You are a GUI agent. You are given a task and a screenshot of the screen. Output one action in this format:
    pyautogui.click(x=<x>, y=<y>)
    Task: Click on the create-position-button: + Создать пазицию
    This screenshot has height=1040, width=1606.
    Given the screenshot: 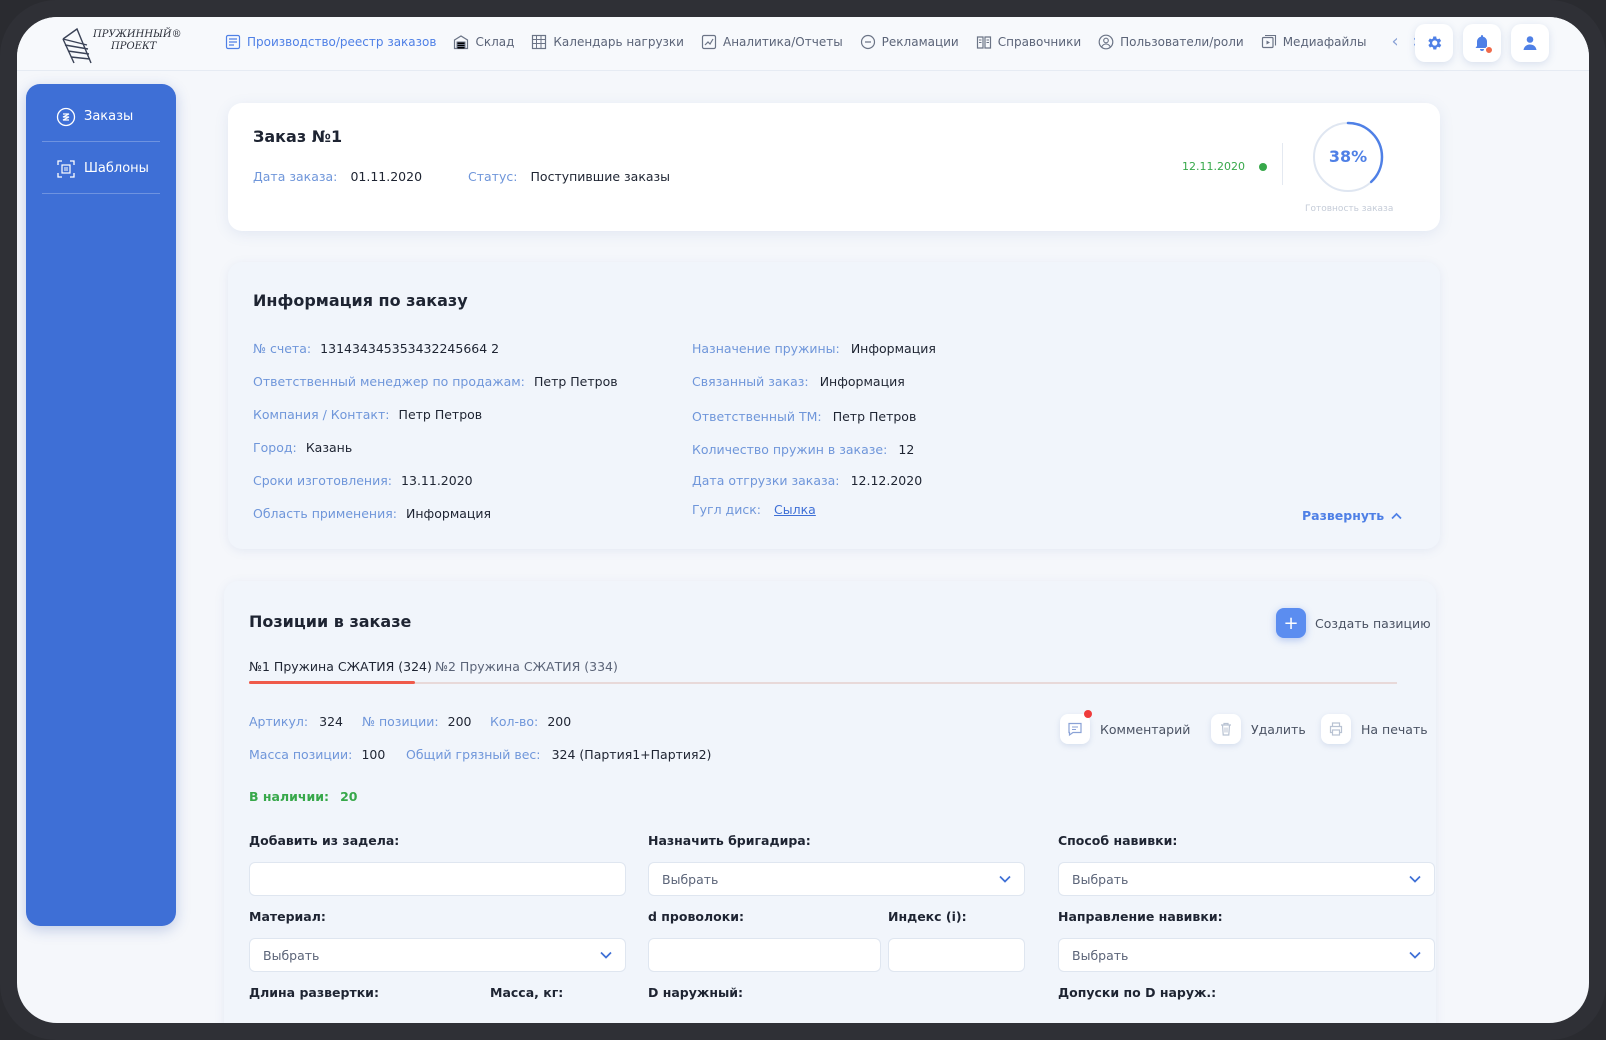 What is the action you would take?
    pyautogui.click(x=1353, y=623)
    